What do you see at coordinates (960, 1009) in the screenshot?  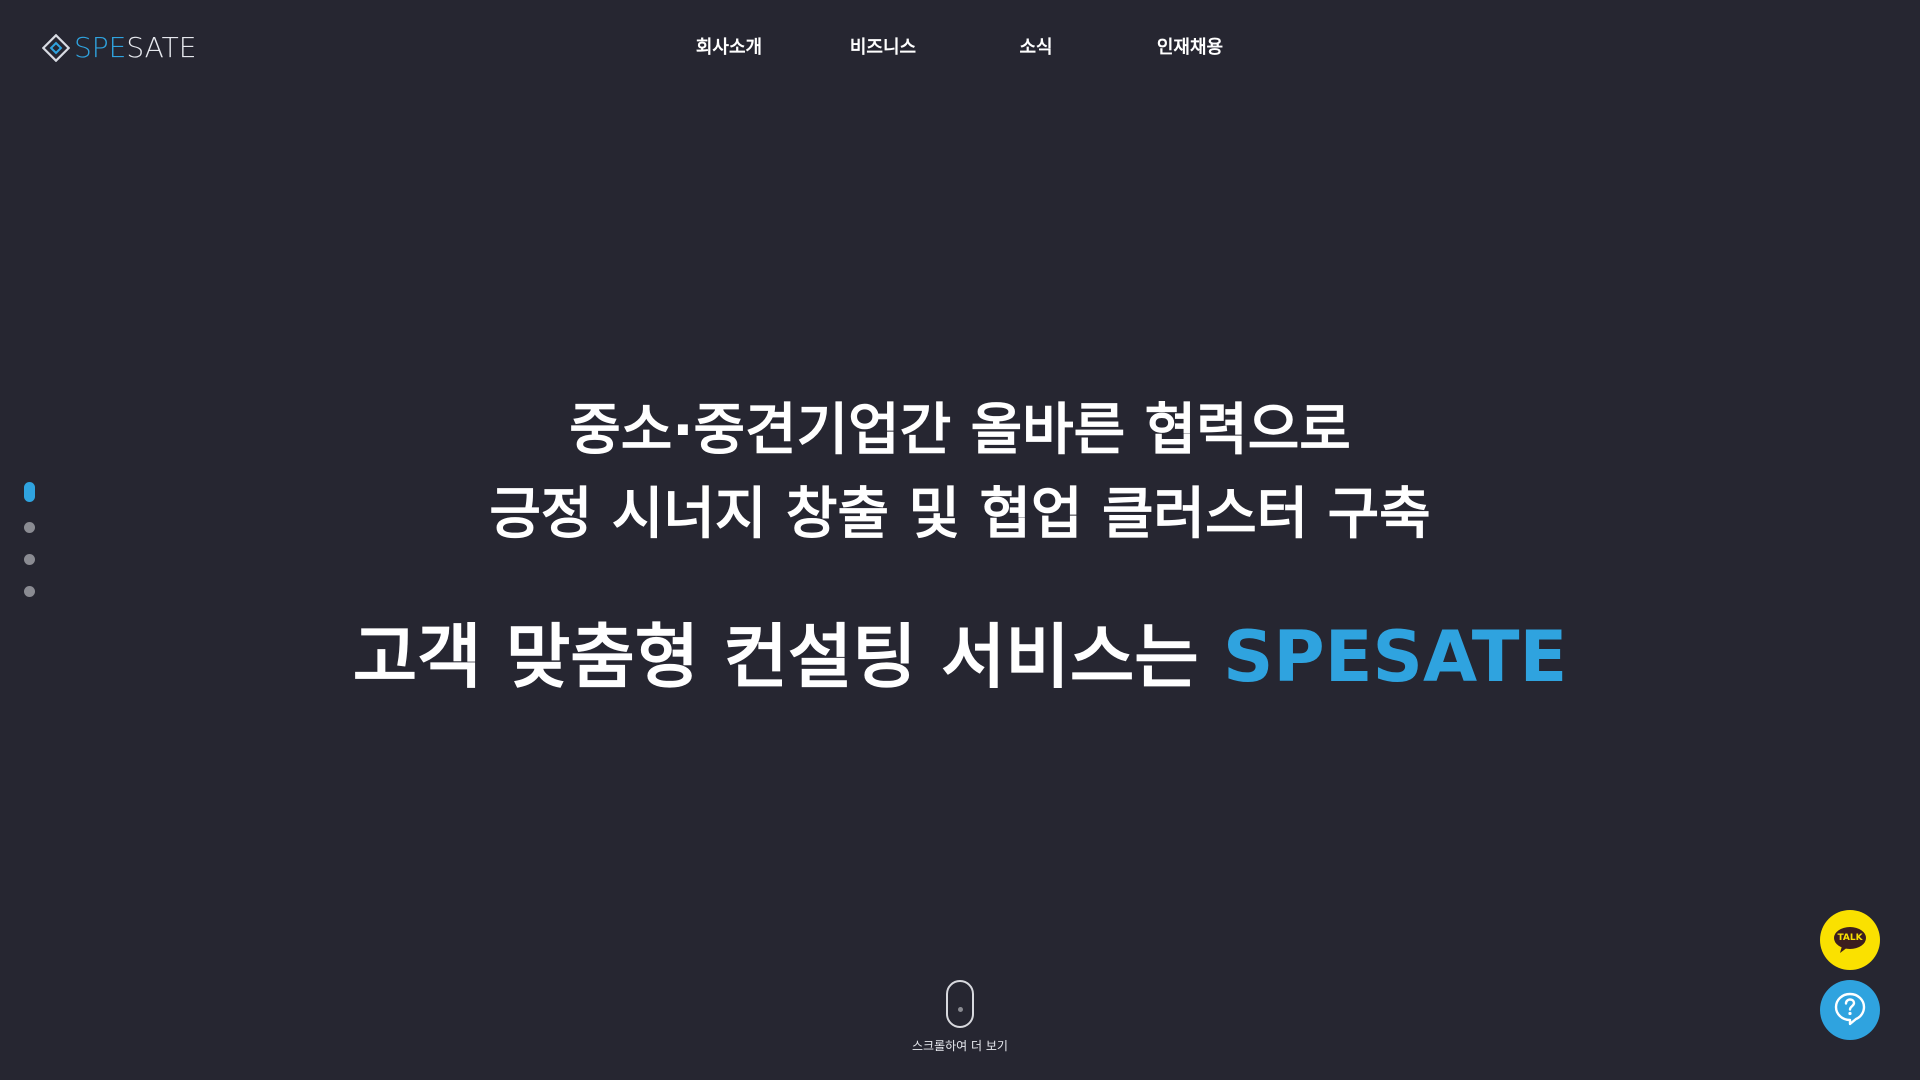 I see `scroll-wheel-dot` at bounding box center [960, 1009].